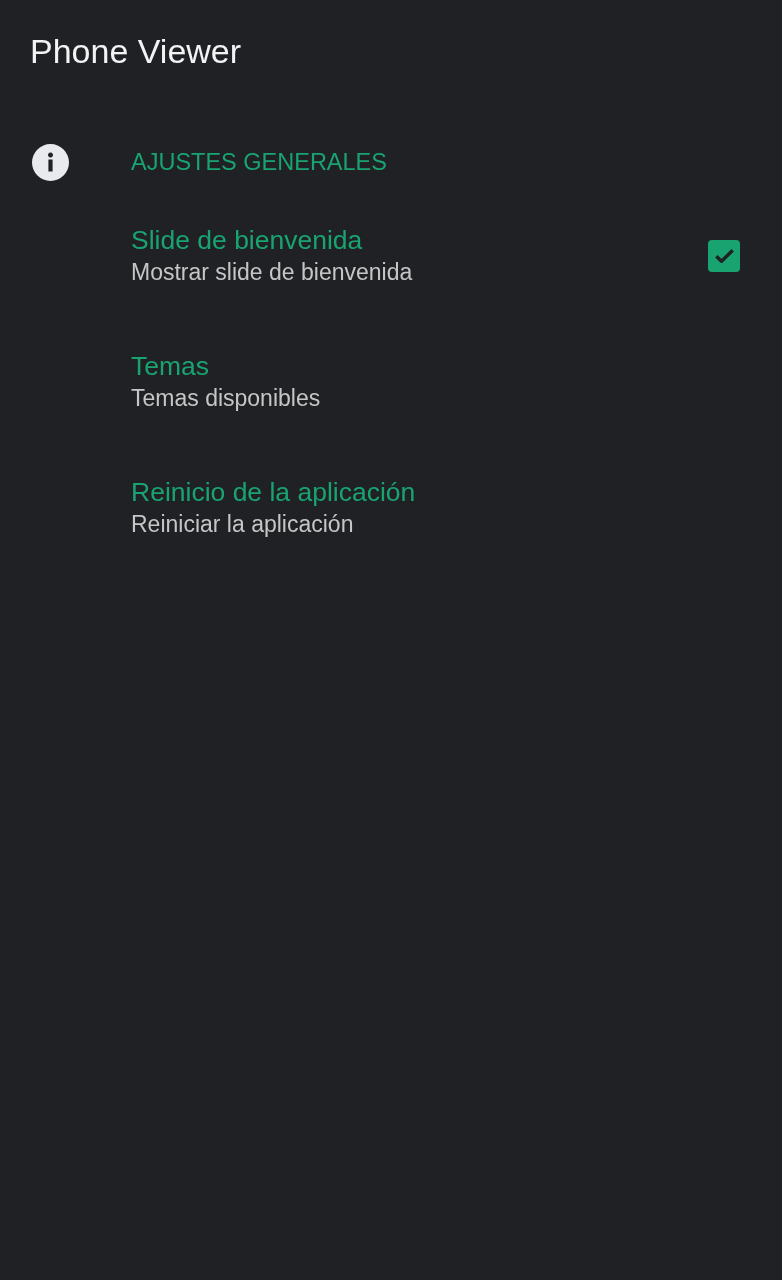 This screenshot has height=1280, width=782. I want to click on checkmark-icon, so click(724, 255).